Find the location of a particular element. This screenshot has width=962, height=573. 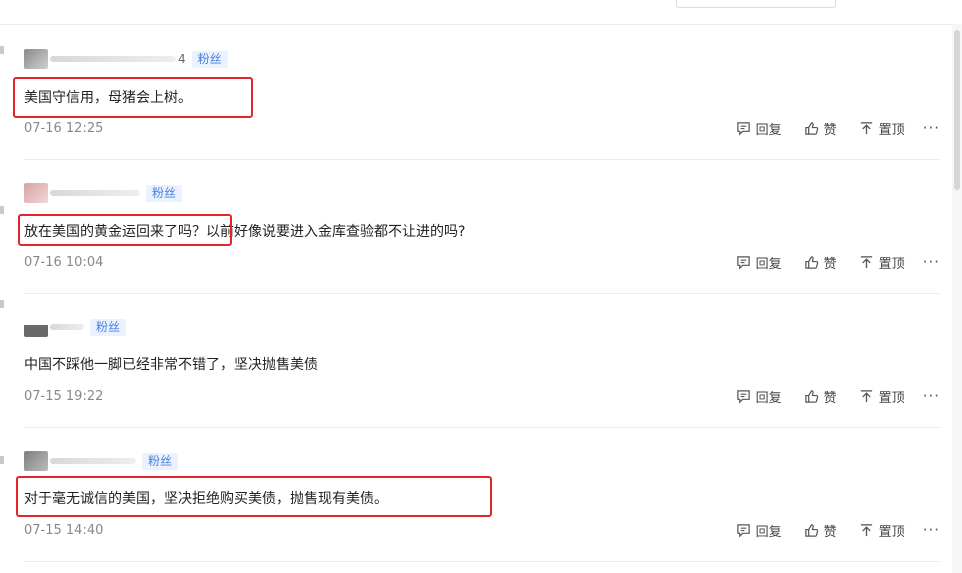

top-input-box is located at coordinates (756, 4).